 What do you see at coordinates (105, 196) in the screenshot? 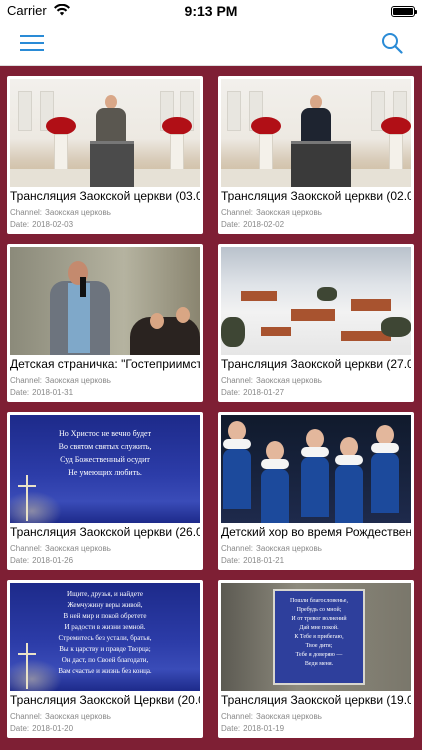
I see `video-title: Трансляция Заокской церкви (03.02.2018)` at bounding box center [105, 196].